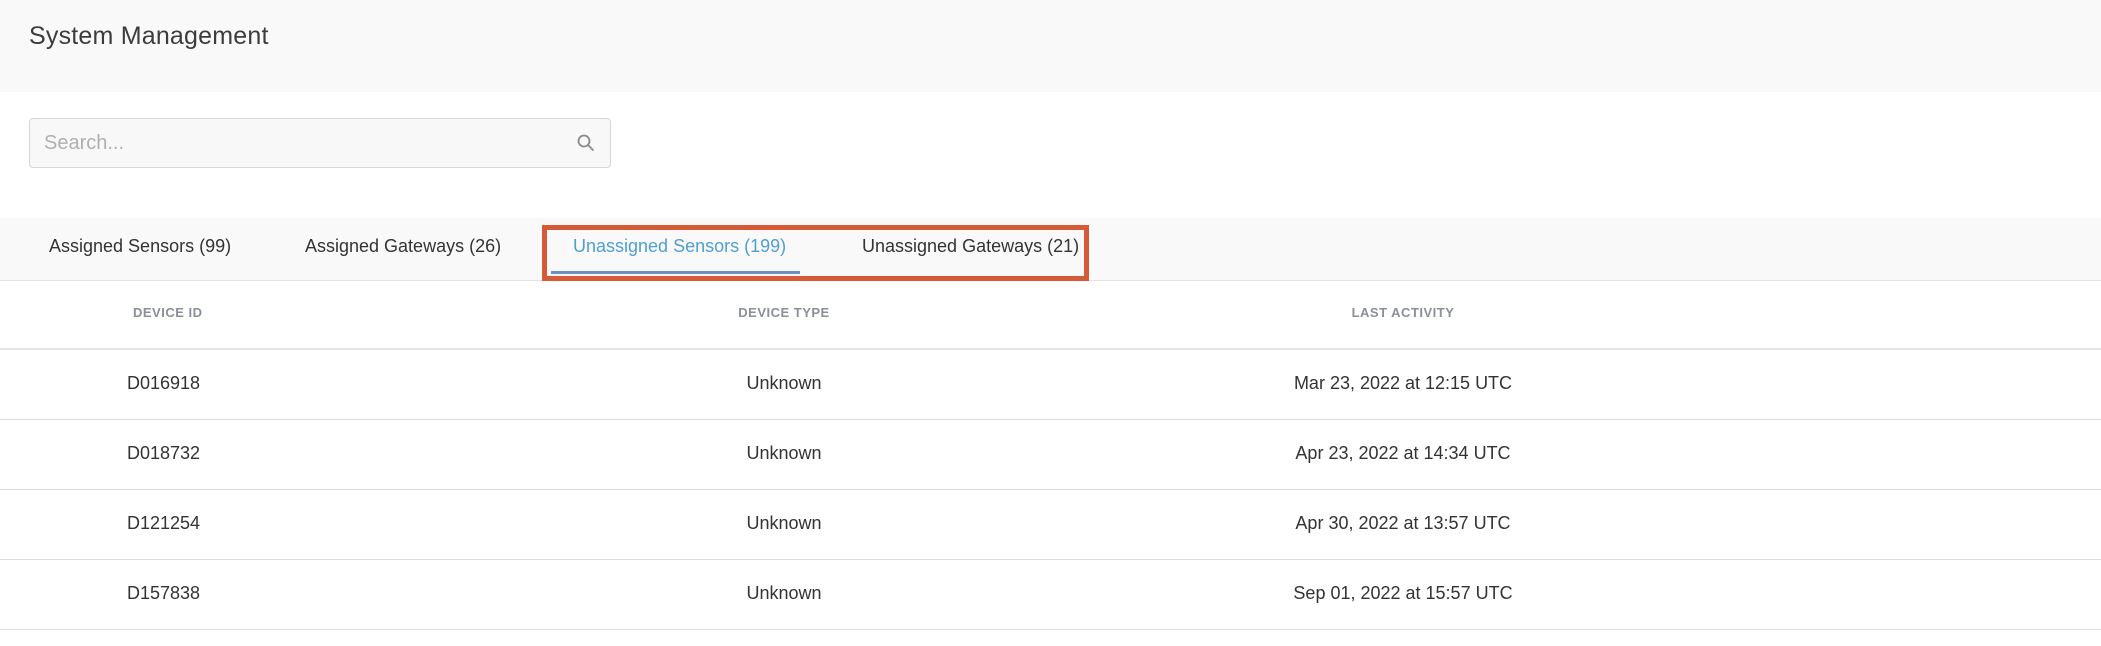 This screenshot has width=2101, height=646. Describe the element at coordinates (403, 246) in the screenshot. I see `tab-assigned-gateways: Assigned Gateways (26)` at that location.